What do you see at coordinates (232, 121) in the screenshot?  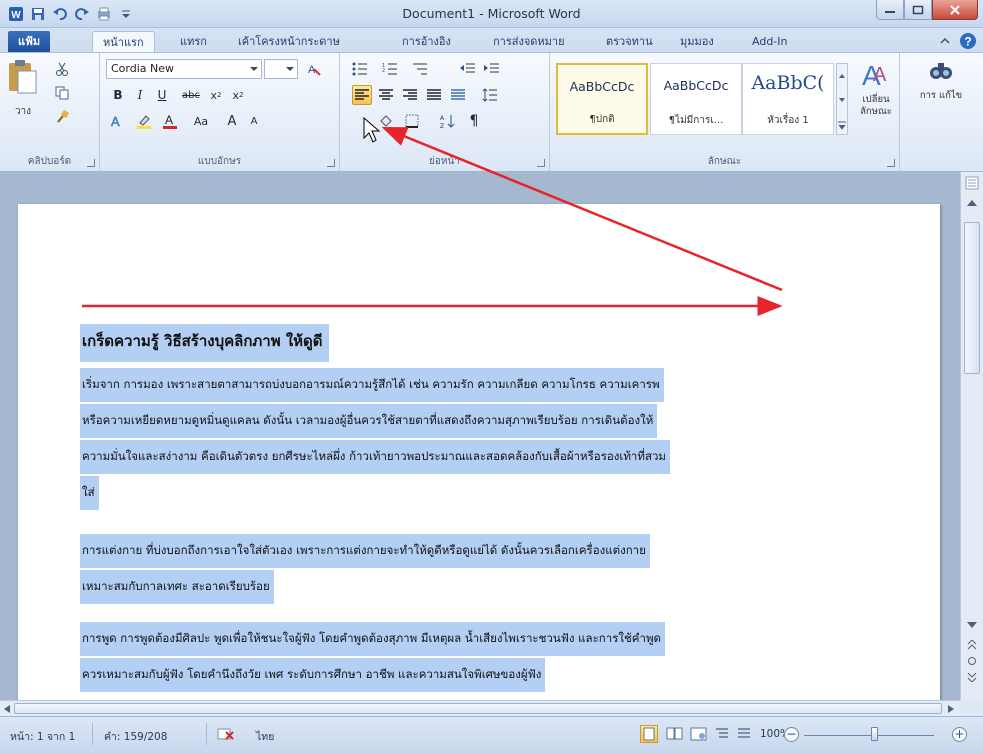 I see `grow-font-icon: A` at bounding box center [232, 121].